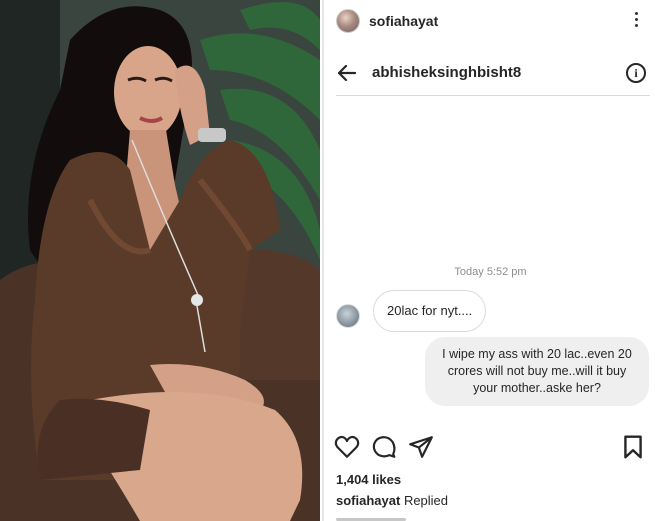 Image resolution: width=655 pixels, height=521 pixels. Describe the element at coordinates (348, 21) in the screenshot. I see `poster-avatar` at that location.